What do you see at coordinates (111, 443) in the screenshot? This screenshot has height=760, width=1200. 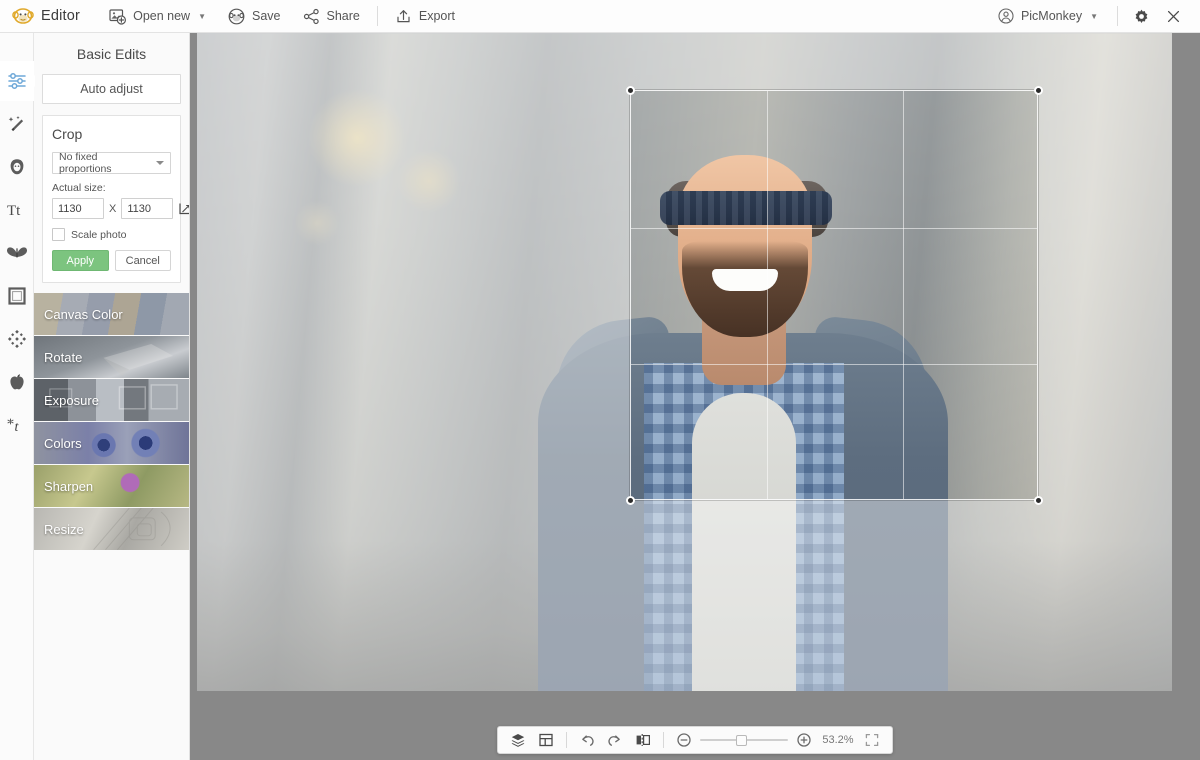 I see `tool-tile-colors: Colors` at bounding box center [111, 443].